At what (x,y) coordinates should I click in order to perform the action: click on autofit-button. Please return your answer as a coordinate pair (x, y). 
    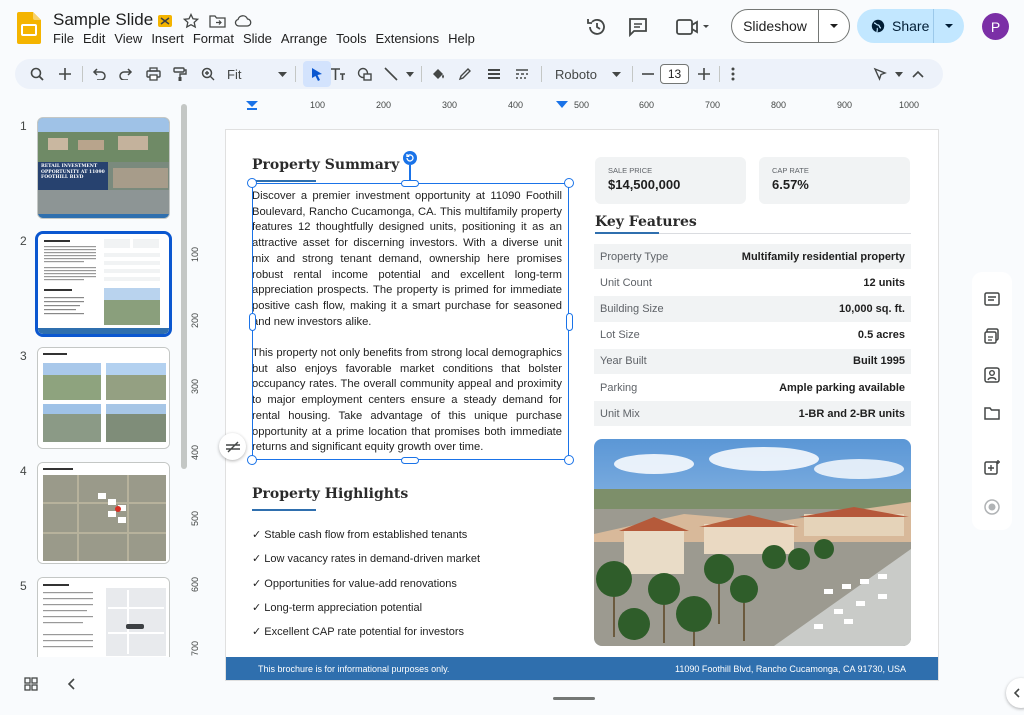
    Looking at the image, I should click on (232, 446).